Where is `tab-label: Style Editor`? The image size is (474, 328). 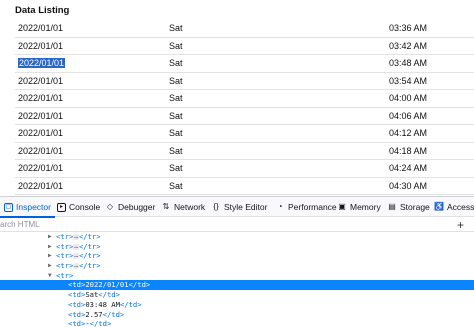 tab-label: Style Editor is located at coordinates (246, 207).